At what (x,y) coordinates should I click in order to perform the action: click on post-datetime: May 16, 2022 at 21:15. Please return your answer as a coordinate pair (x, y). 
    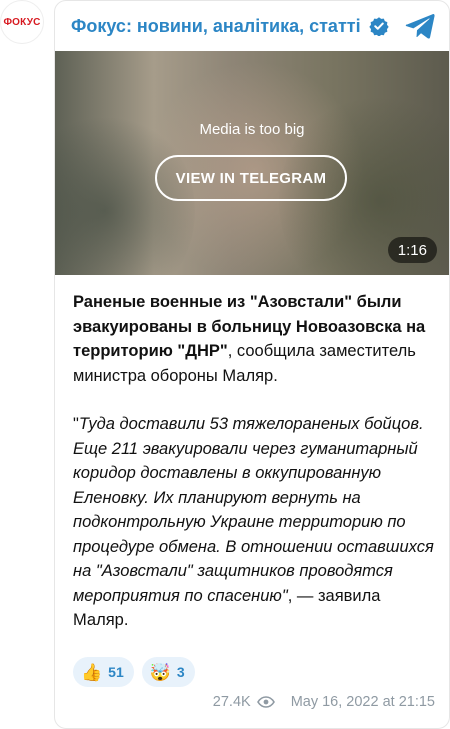
    Looking at the image, I should click on (363, 702).